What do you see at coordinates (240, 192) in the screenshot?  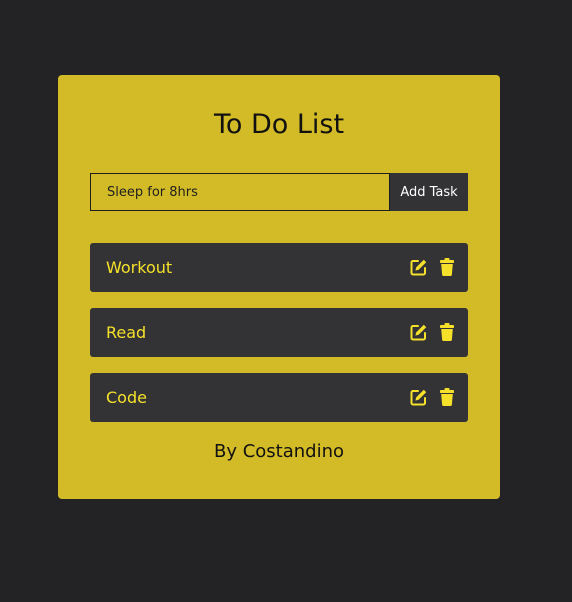 I see `task-input` at bounding box center [240, 192].